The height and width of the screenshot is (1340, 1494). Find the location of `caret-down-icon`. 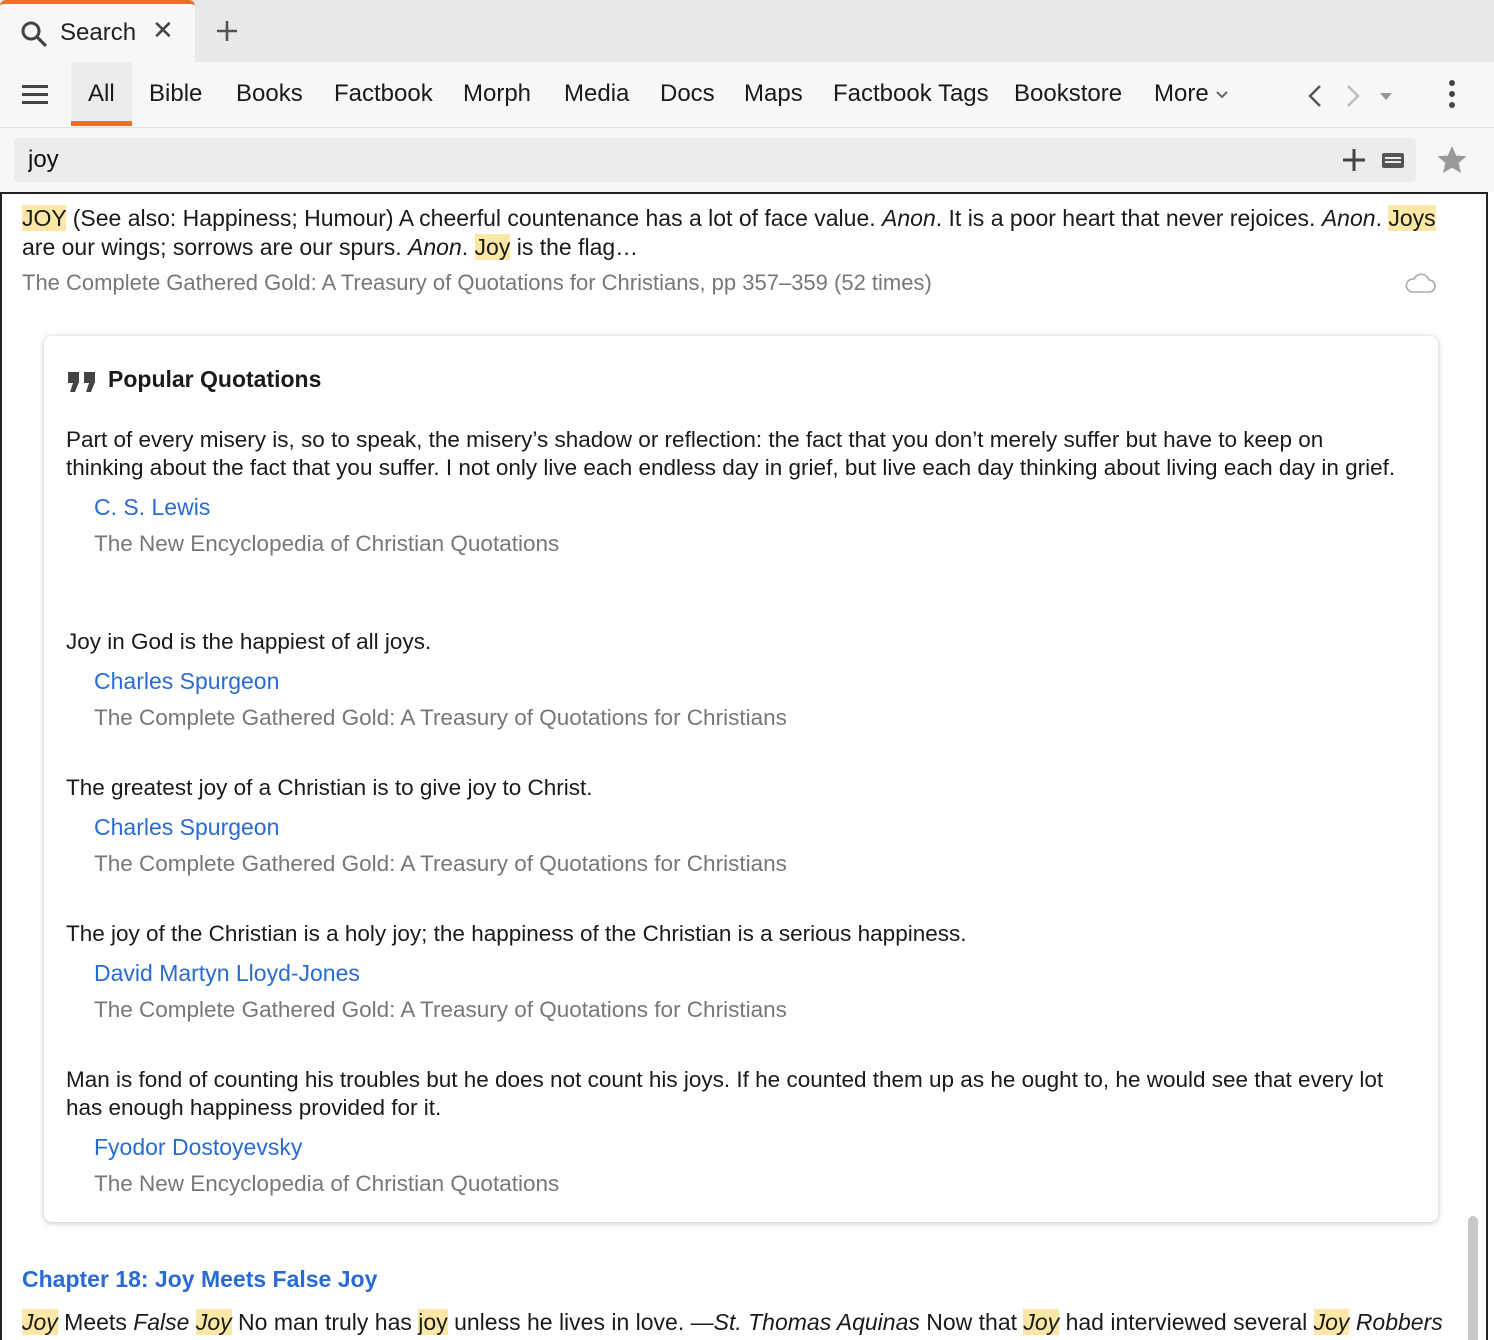

caret-down-icon is located at coordinates (1386, 96).